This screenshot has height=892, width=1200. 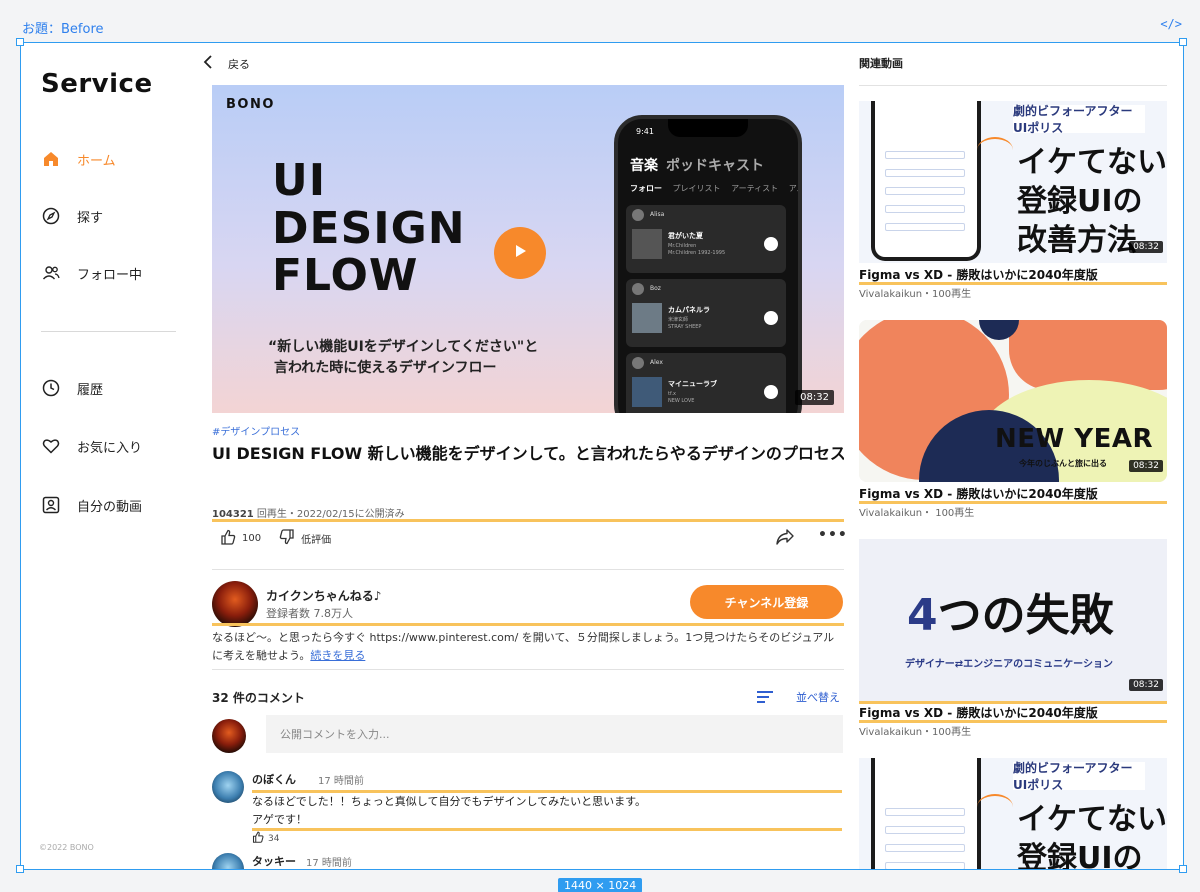 I want to click on back-label: 戻る, so click(x=239, y=64).